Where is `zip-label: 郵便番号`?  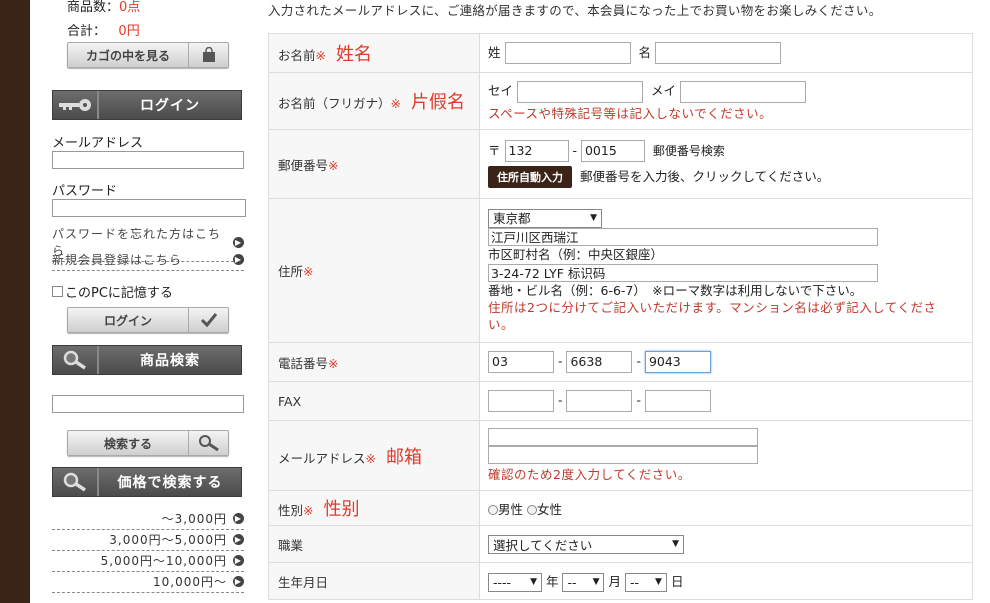 zip-label: 郵便番号 is located at coordinates (303, 165).